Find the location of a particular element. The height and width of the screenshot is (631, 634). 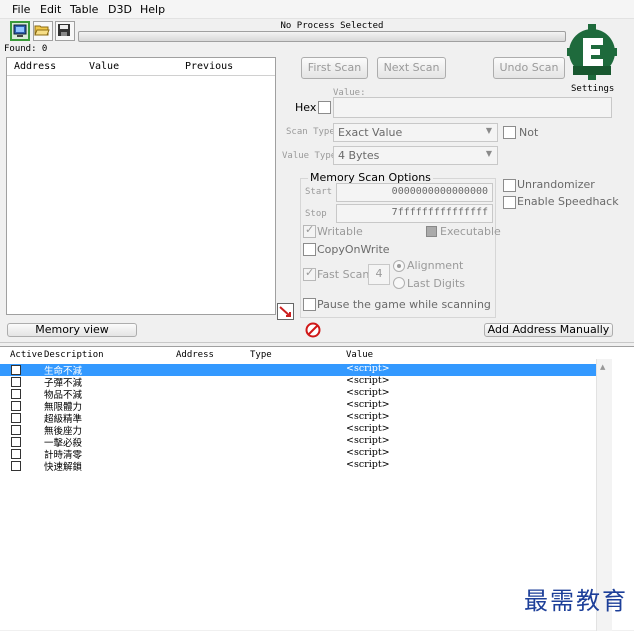

start-label: Start is located at coordinates (319, 192).